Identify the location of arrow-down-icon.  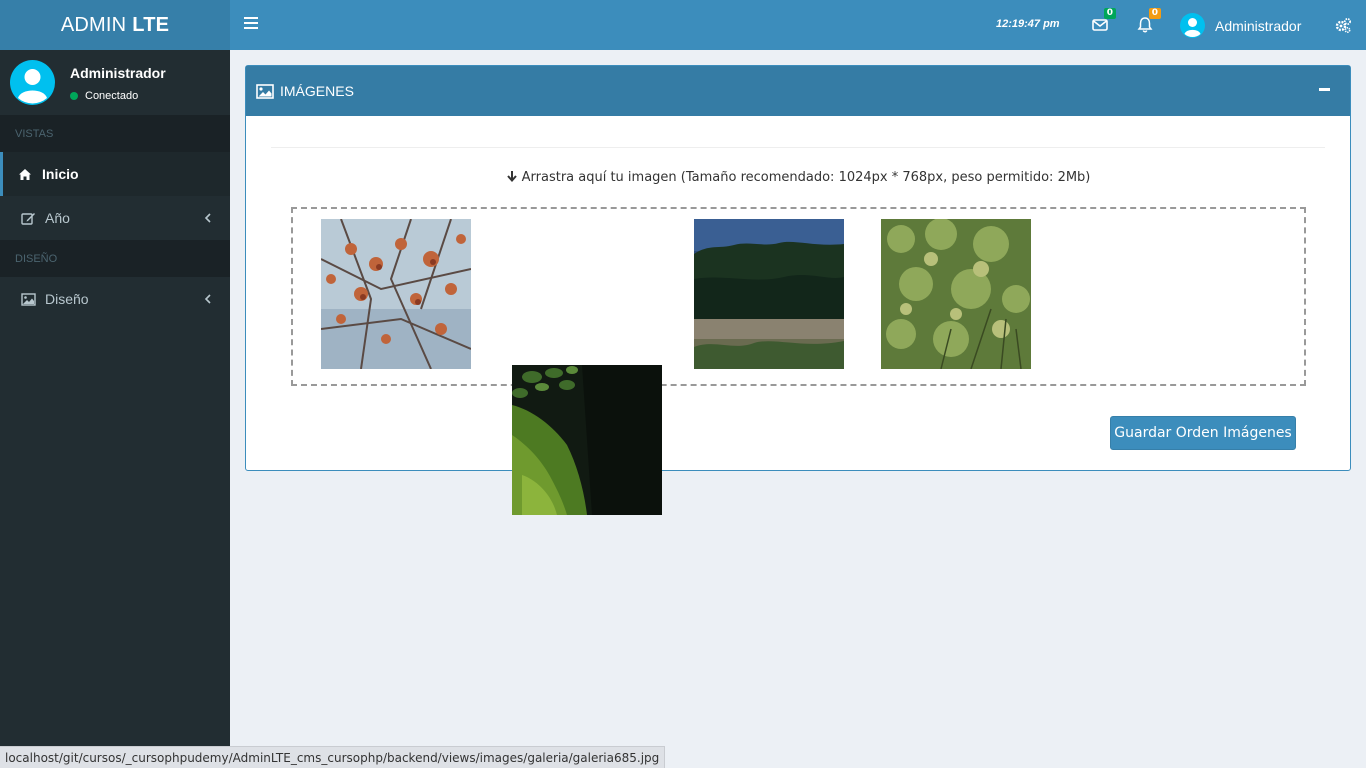
(511, 176).